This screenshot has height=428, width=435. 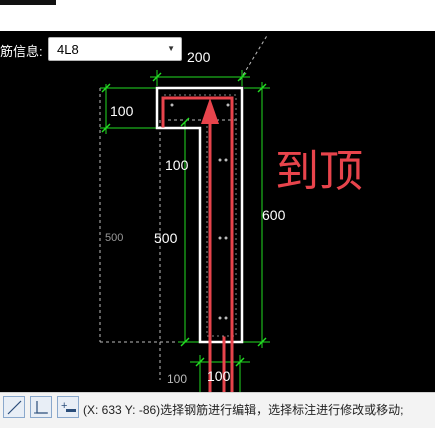 I want to click on rebar-l-tool-button, so click(x=41, y=407).